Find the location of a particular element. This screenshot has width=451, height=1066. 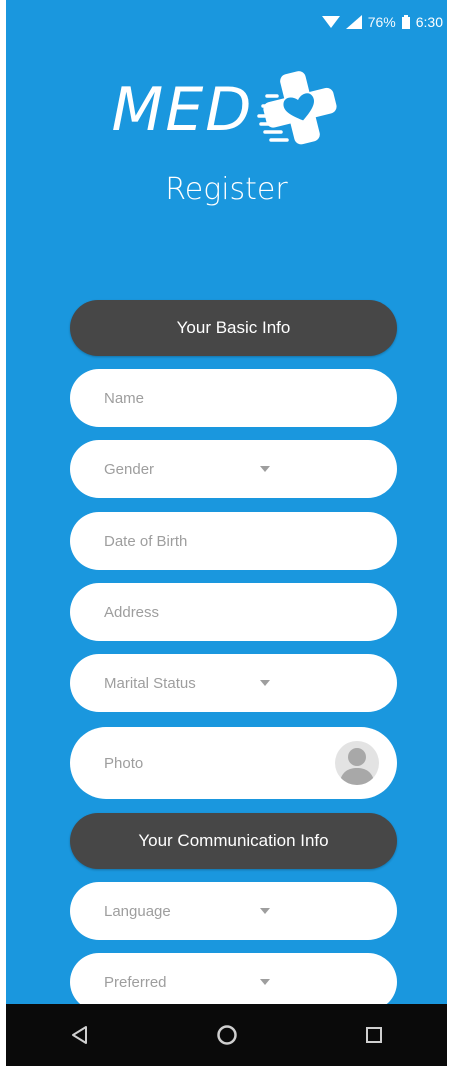

wifi-icon is located at coordinates (330, 22).